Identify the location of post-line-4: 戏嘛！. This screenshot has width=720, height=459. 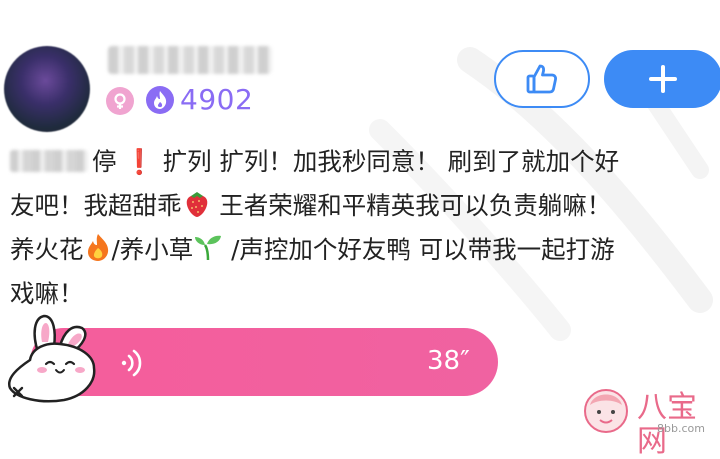
(47, 293).